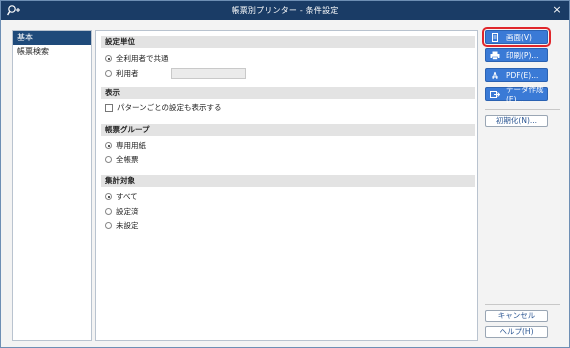  What do you see at coordinates (557, 10) in the screenshot?
I see `close-icon: ×` at bounding box center [557, 10].